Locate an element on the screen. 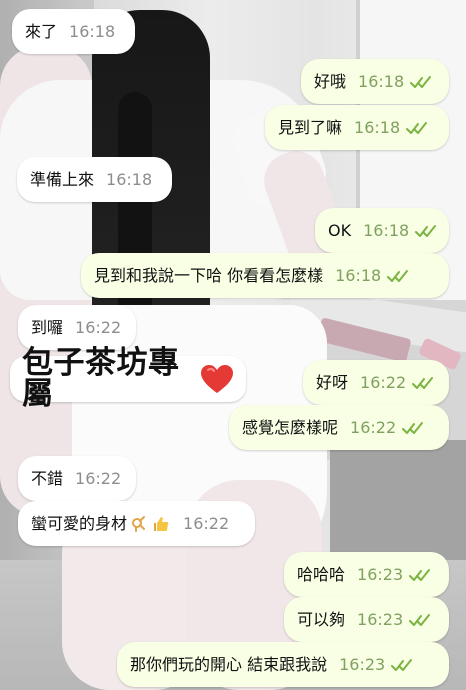 This screenshot has width=466, height=690. incoming-message-bubble: 到囉 16:22 is located at coordinates (77, 327).